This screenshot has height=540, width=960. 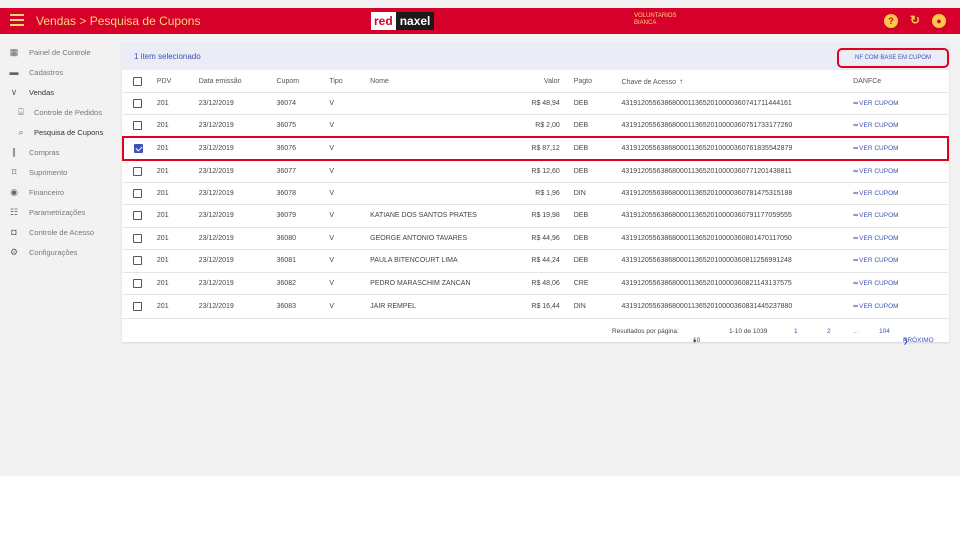 What do you see at coordinates (59, 152) in the screenshot?
I see `sidebar-item-compras: ∥ Compras` at bounding box center [59, 152].